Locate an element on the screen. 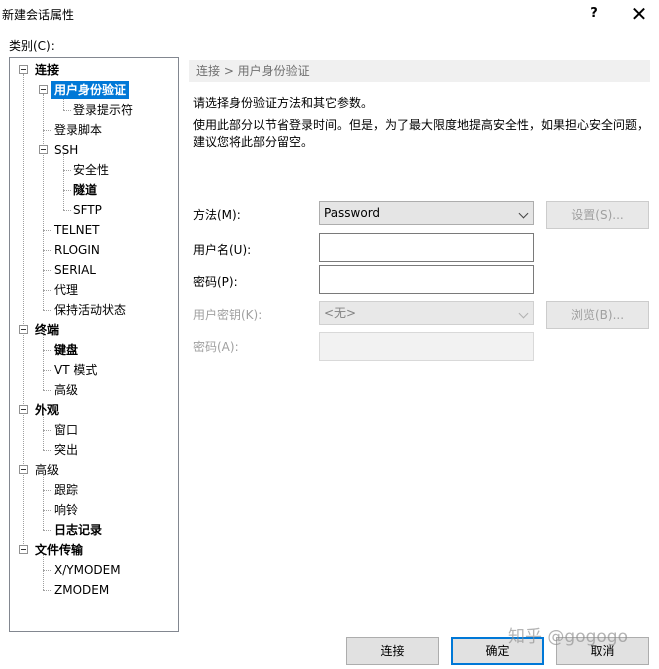 The image size is (659, 669). tree-item-terminal-advanced: 高级 is located at coordinates (66, 390).